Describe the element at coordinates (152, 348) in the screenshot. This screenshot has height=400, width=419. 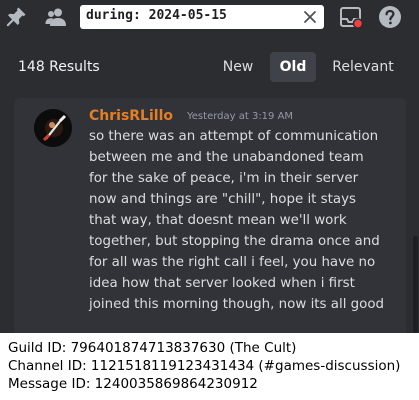
I see `guild-id-line: Guild ID: 796401874713837630 (The Cult)` at that location.